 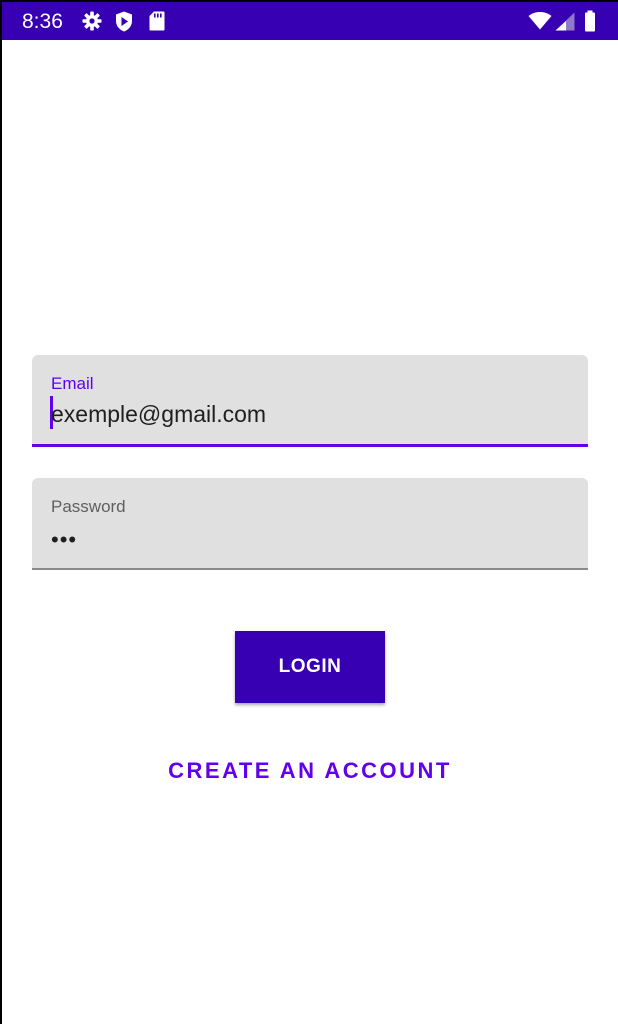 What do you see at coordinates (310, 401) in the screenshot?
I see `email-field: Email exemple@gmail.com` at bounding box center [310, 401].